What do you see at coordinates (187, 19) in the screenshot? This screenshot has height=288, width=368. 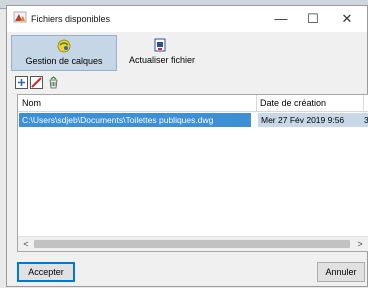 I see `title-bar: Fichiers disponibles — ☐ ✕` at bounding box center [187, 19].